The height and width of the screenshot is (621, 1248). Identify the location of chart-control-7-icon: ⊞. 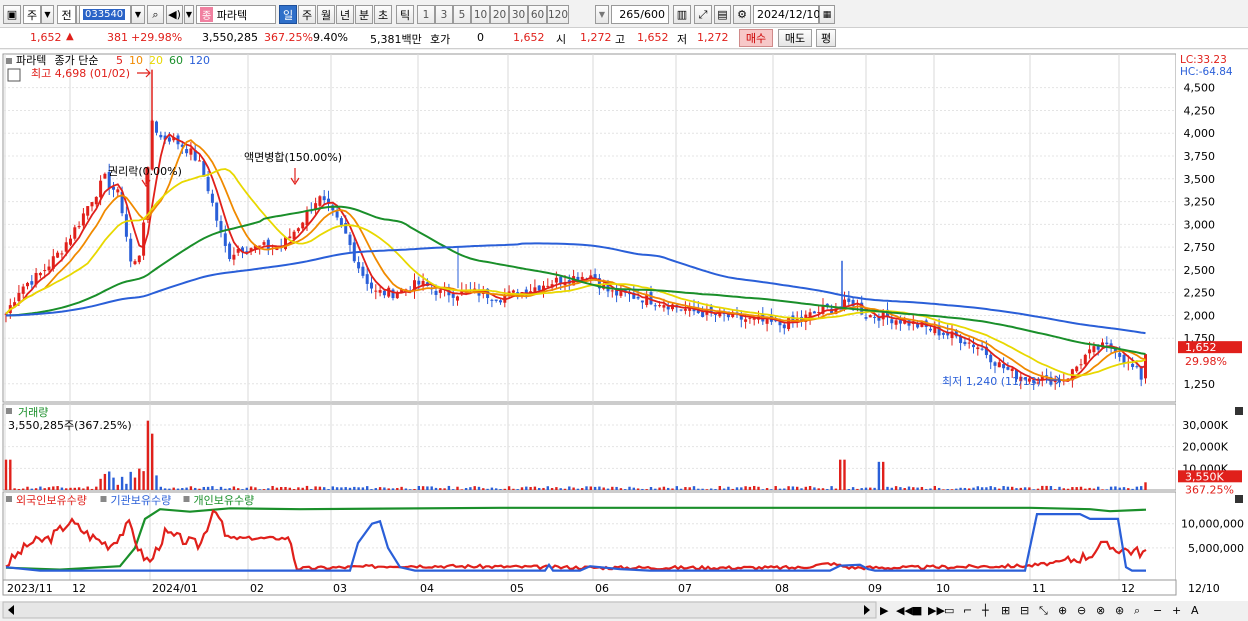
(1005, 610).